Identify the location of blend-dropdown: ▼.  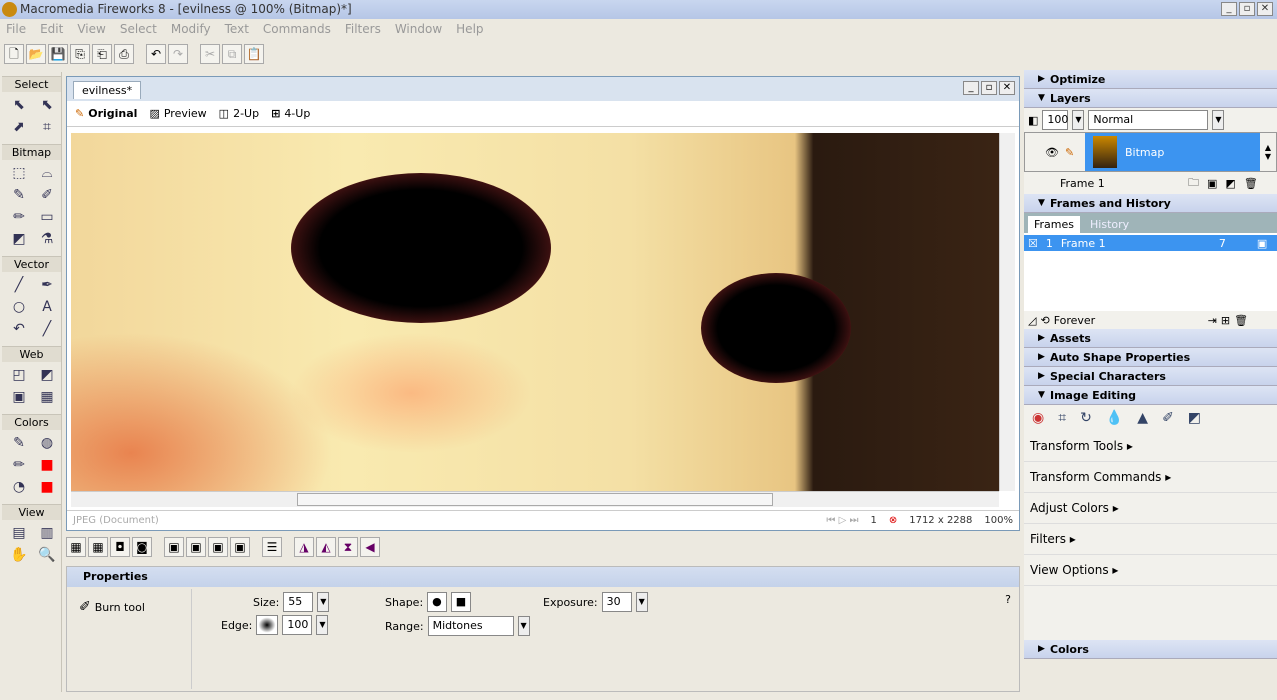
(1218, 120).